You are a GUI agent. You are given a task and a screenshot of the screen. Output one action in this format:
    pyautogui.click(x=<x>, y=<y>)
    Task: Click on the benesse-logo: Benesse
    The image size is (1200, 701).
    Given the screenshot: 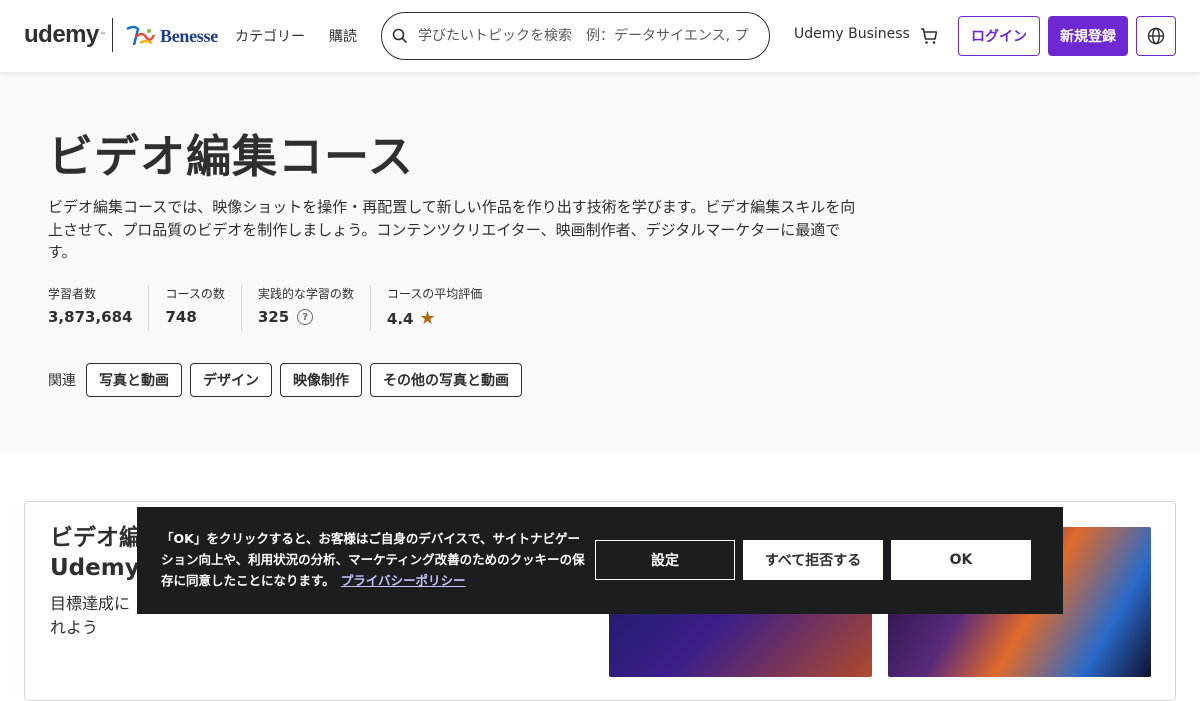 What is the action you would take?
    pyautogui.click(x=171, y=36)
    